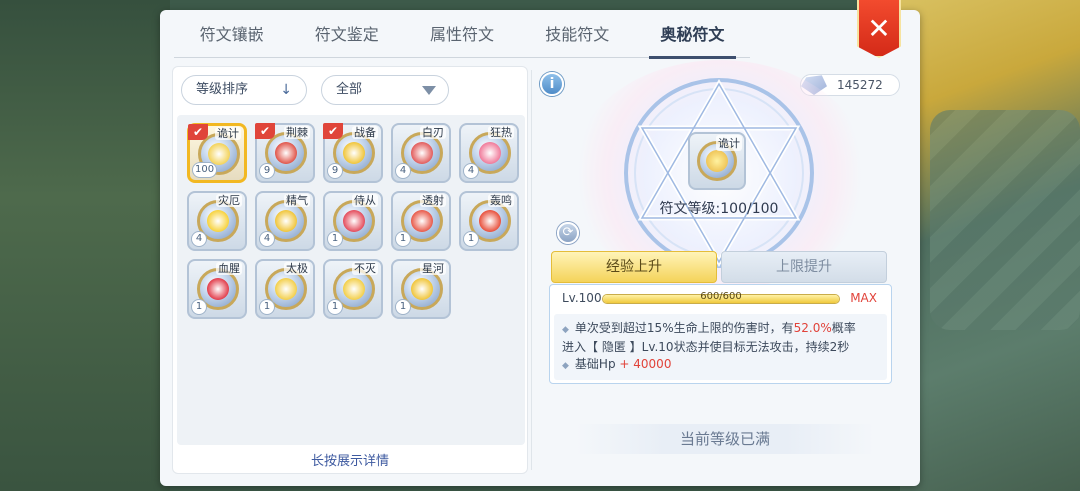  What do you see at coordinates (706, 347) in the screenshot?
I see `desc-line-1b: 进入【 隐匿 】Lv.10状态并使目标无法攻击，持续2秒` at bounding box center [706, 347].